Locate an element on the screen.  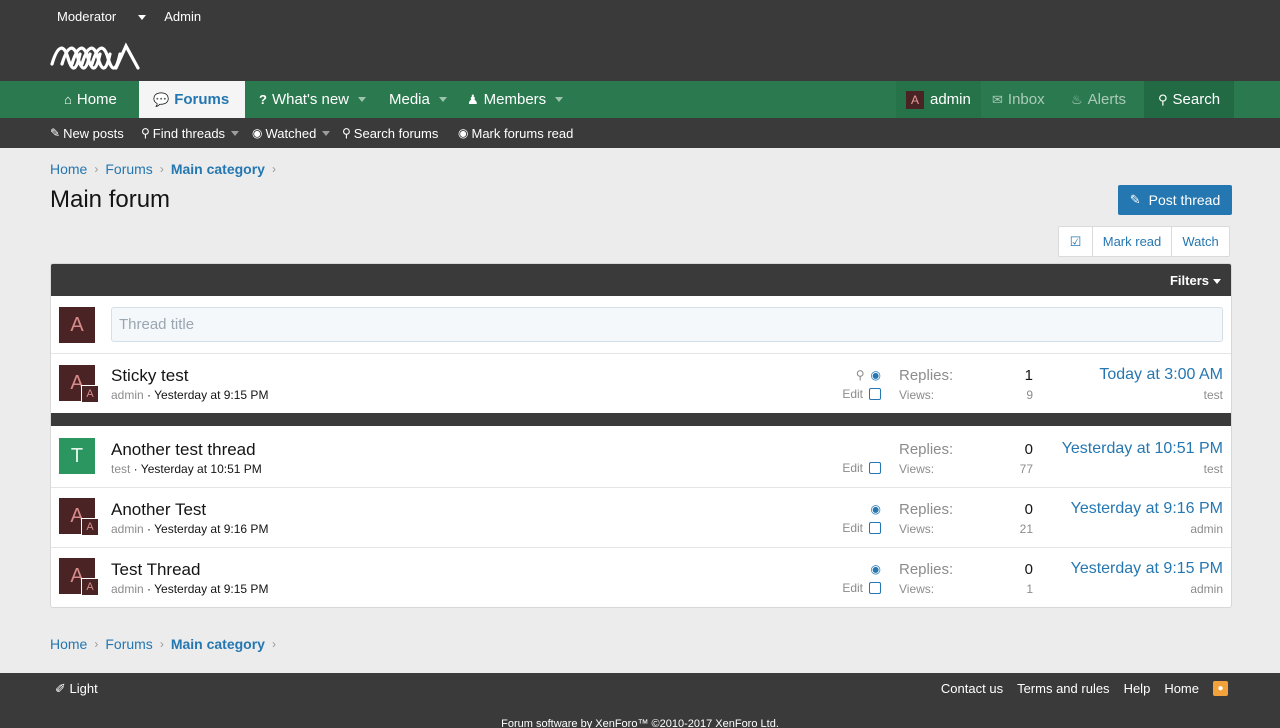
replies-label: Replies: is located at coordinates (926, 569).